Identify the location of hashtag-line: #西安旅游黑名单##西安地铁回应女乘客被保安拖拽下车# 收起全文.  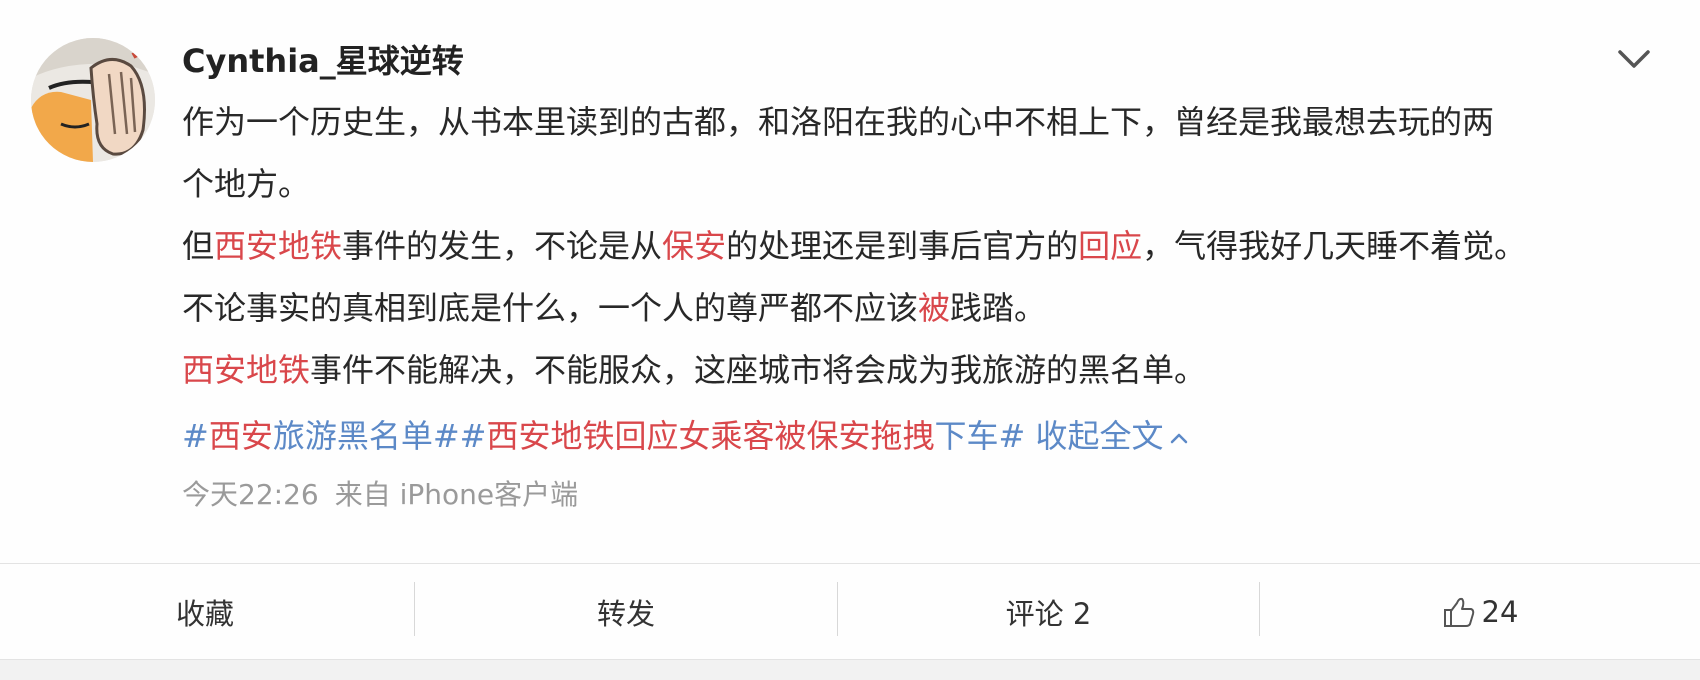
(912, 436).